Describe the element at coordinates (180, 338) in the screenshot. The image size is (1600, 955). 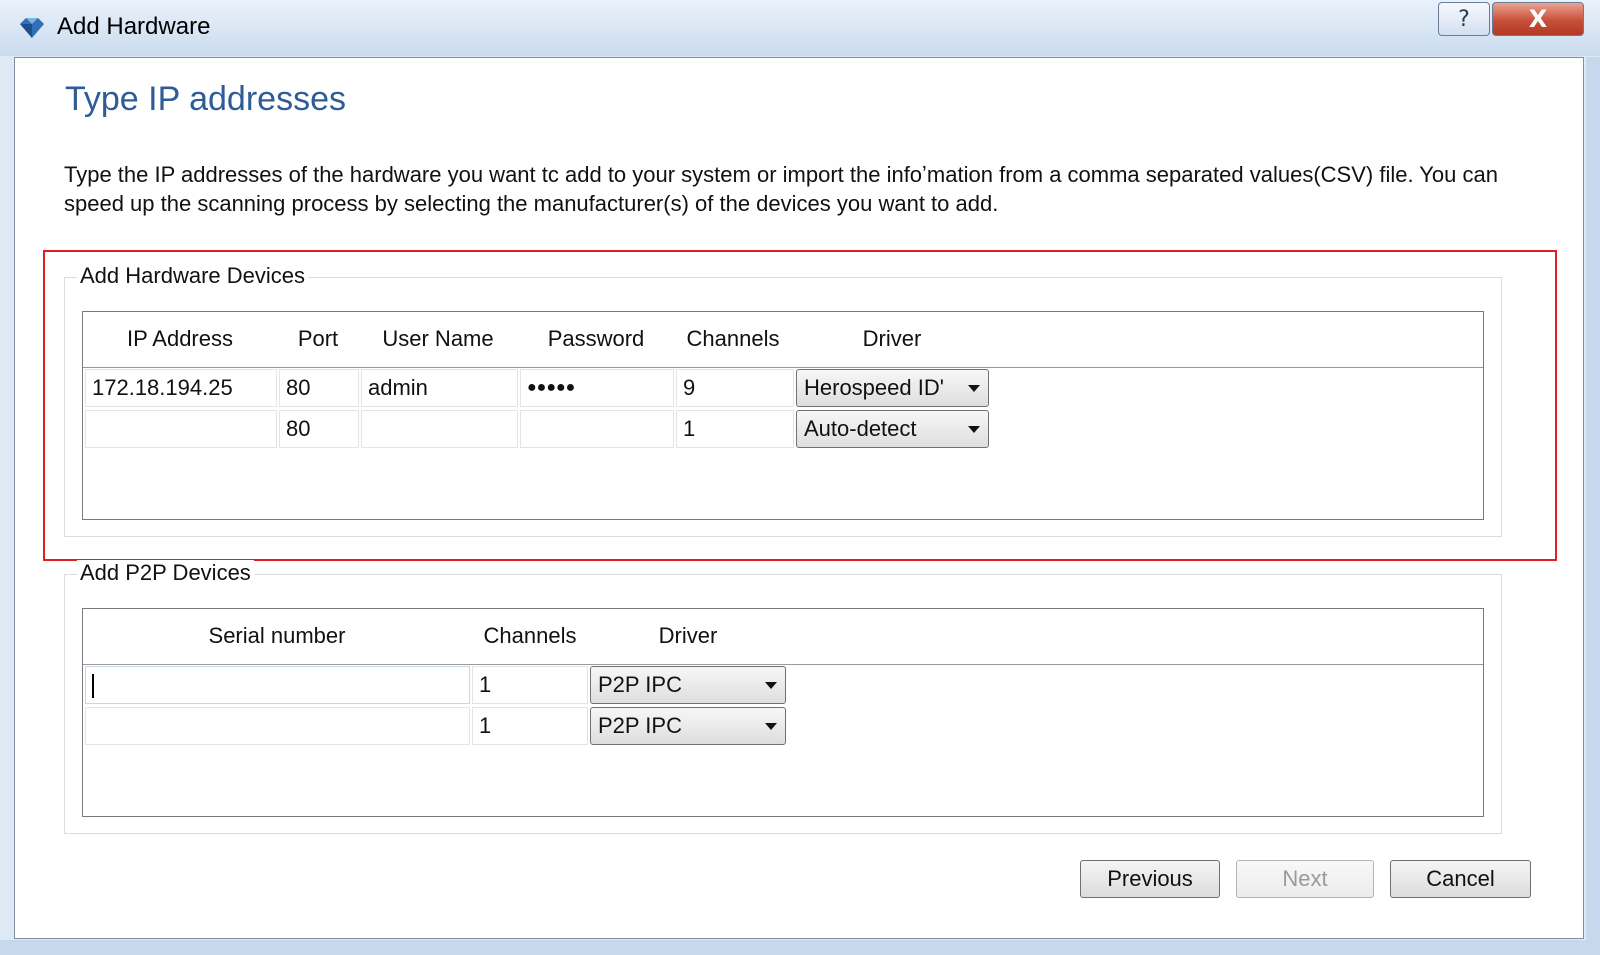
I see `column-header-ip: IP Address` at that location.